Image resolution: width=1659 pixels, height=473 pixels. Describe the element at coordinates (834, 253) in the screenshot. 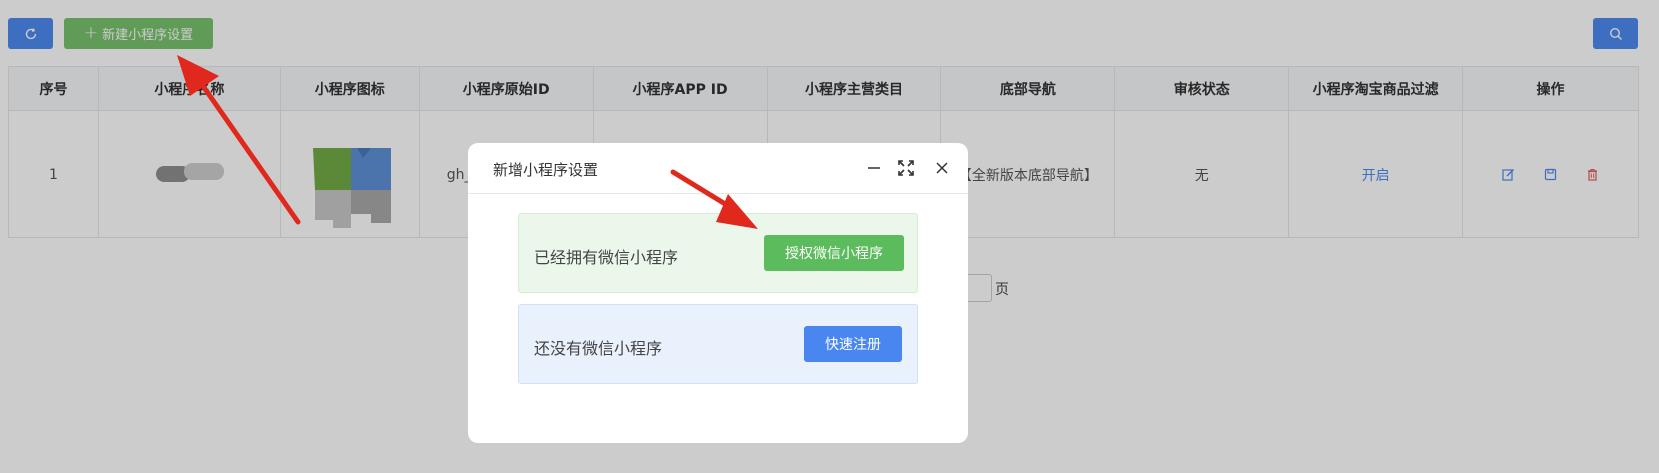

I see `authorize-mini-program-button: 授权微信小程序` at that location.